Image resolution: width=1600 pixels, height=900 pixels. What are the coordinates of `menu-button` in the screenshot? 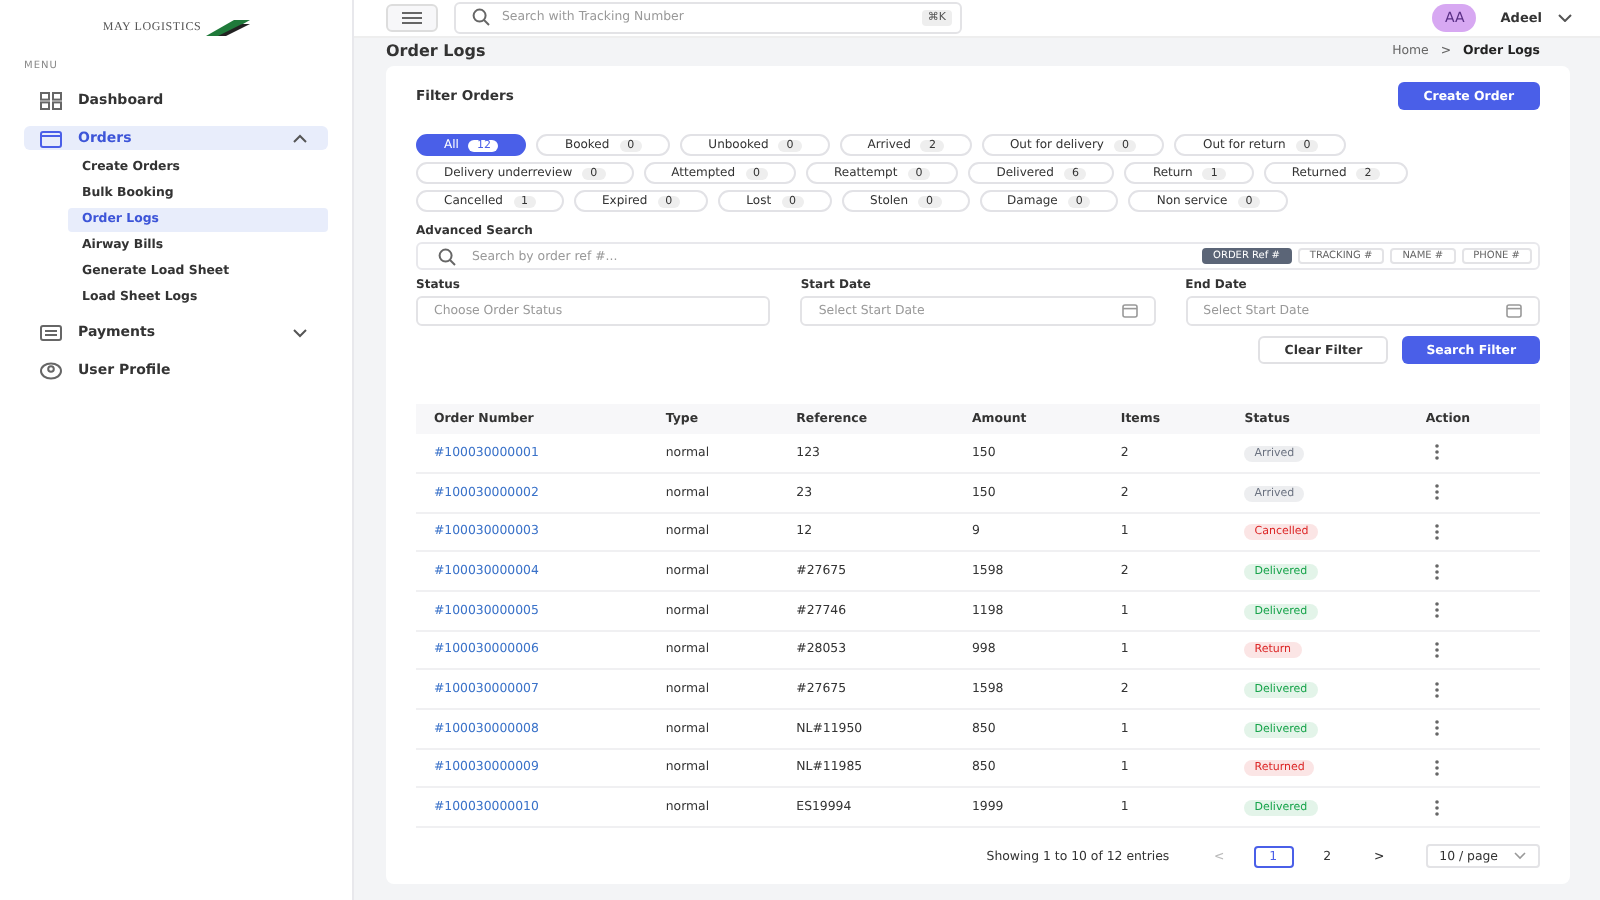 It's located at (412, 17).